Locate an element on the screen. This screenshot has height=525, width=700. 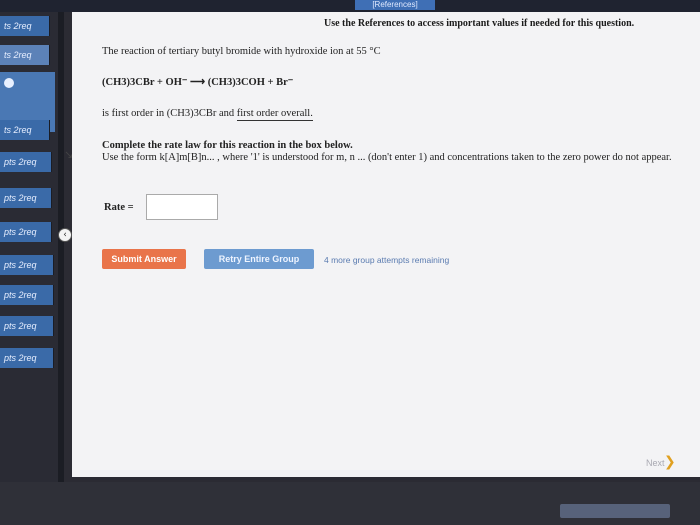
sidebar-divider is located at coordinates (61, 247).